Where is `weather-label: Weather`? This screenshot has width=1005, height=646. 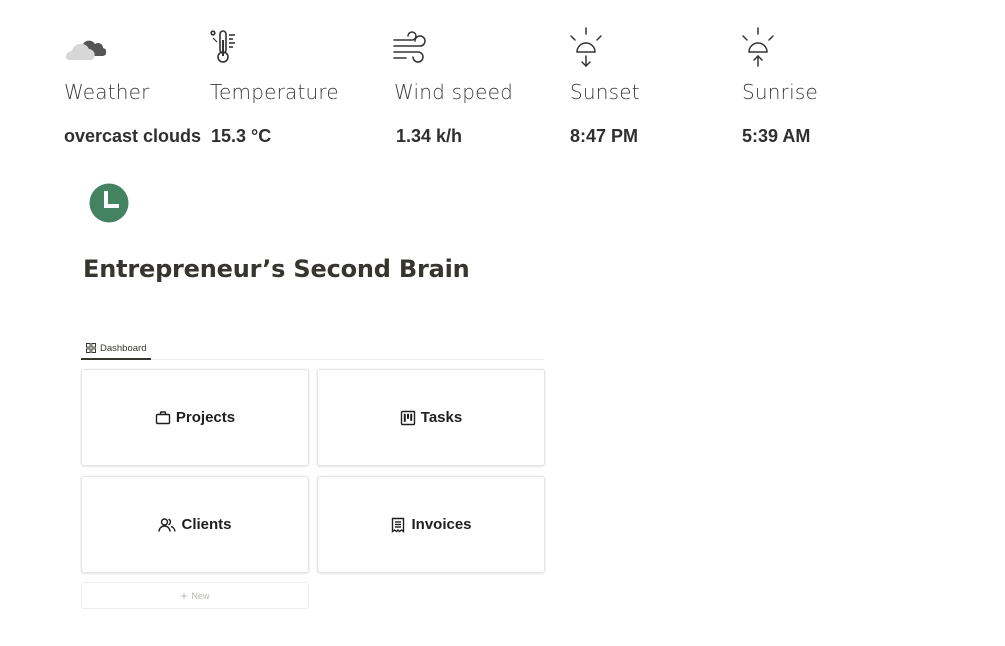
weather-label: Weather is located at coordinates (107, 92).